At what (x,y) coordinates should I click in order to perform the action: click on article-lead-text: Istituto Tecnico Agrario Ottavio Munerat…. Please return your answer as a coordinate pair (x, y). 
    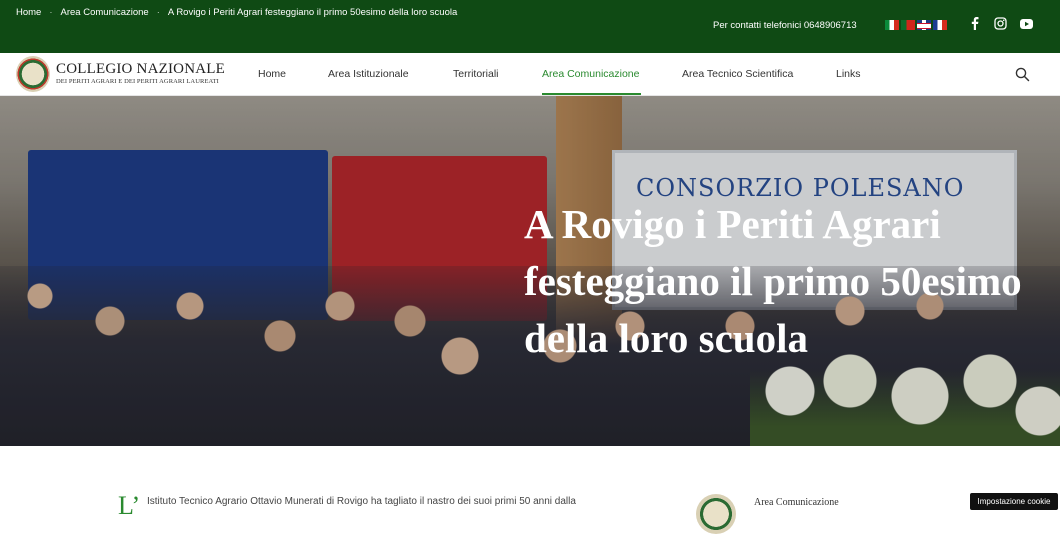
    Looking at the image, I should click on (361, 501).